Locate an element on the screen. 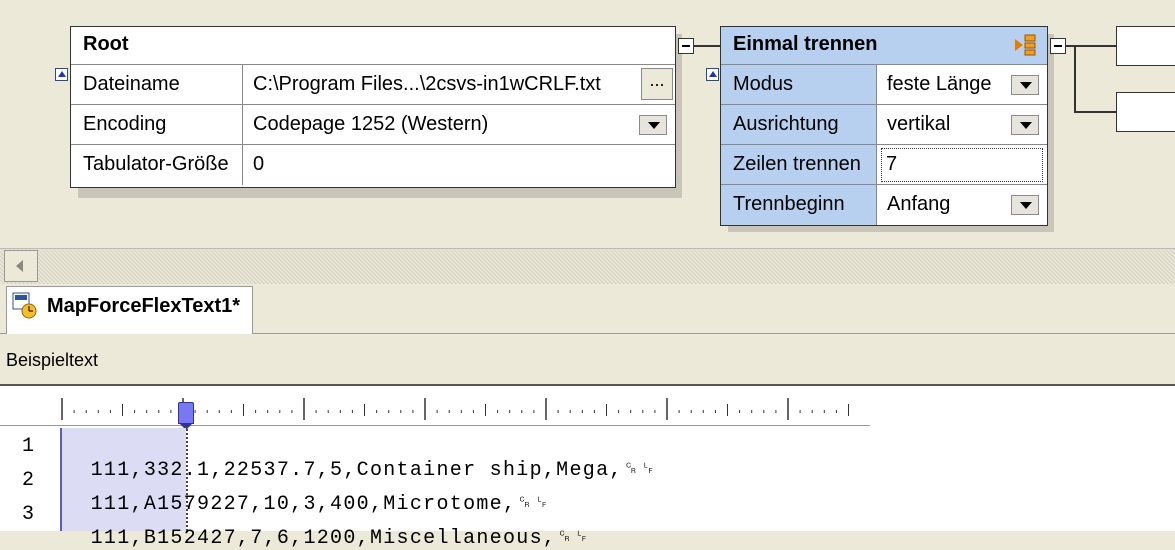 The height and width of the screenshot is (550, 1175). modus-value: feste Länge is located at coordinates (939, 84).